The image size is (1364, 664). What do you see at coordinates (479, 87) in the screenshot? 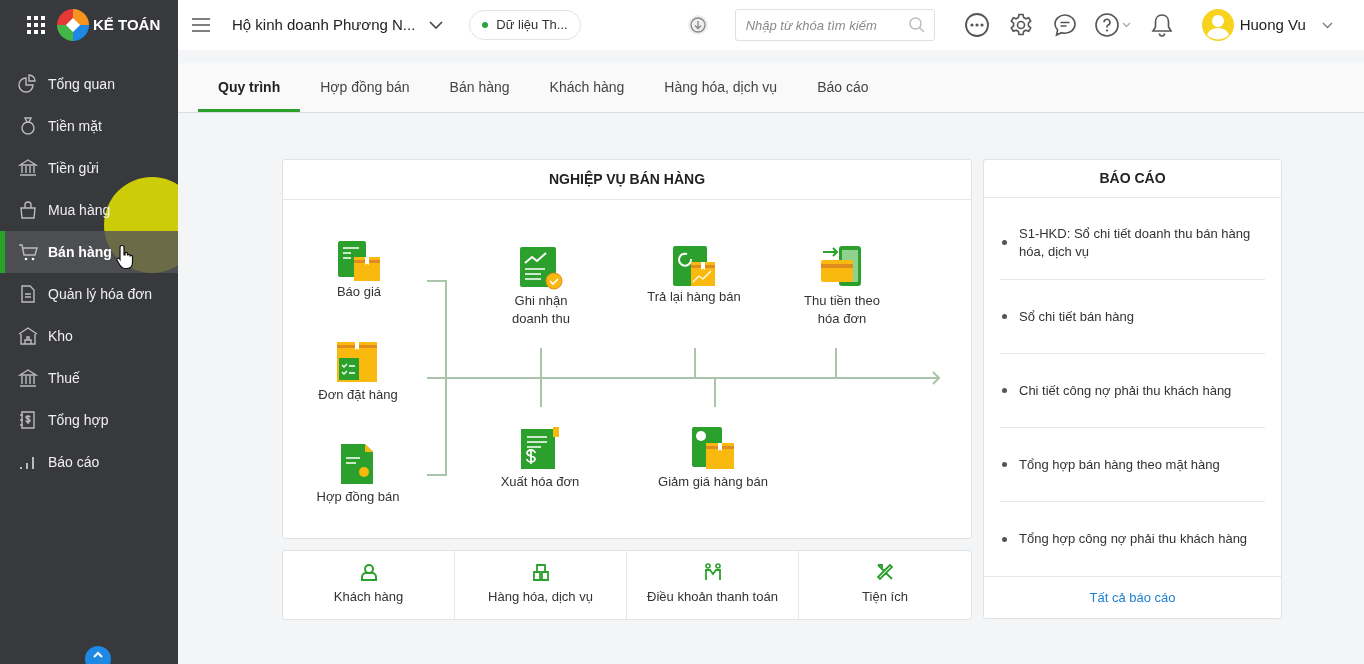
I see `tab: Bán hàng` at bounding box center [479, 87].